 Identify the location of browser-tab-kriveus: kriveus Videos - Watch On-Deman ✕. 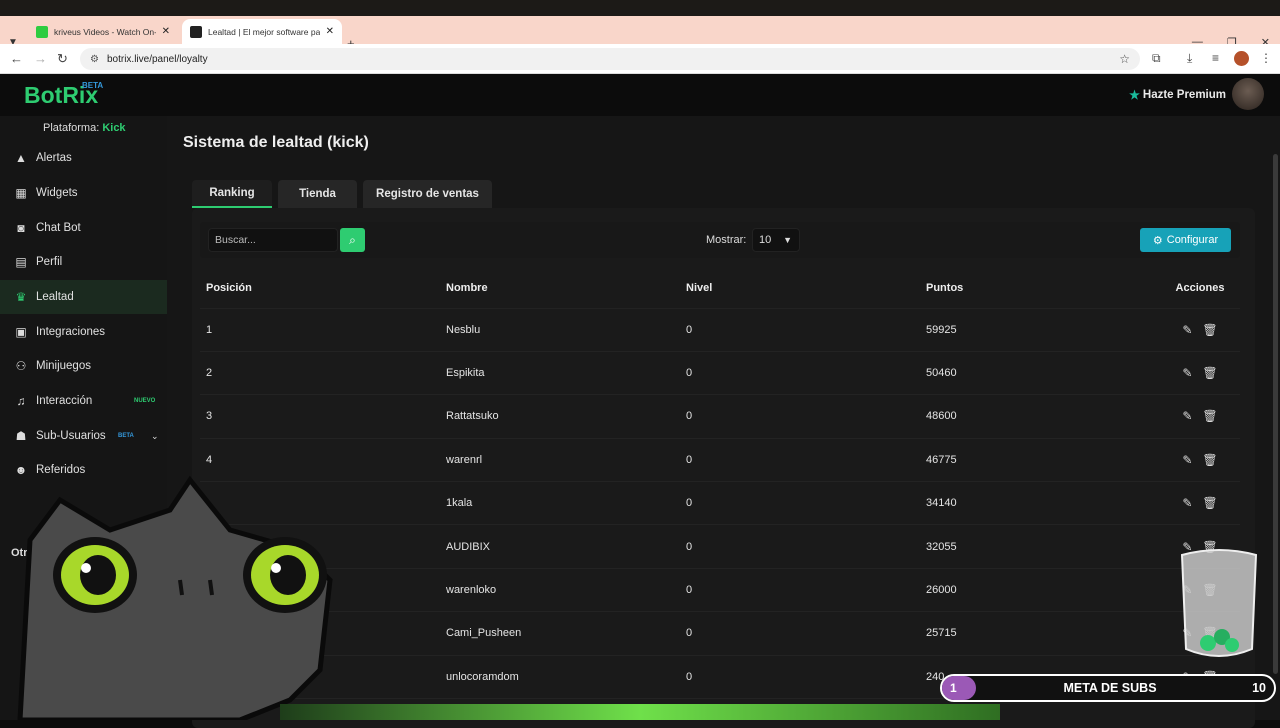
(103, 31).